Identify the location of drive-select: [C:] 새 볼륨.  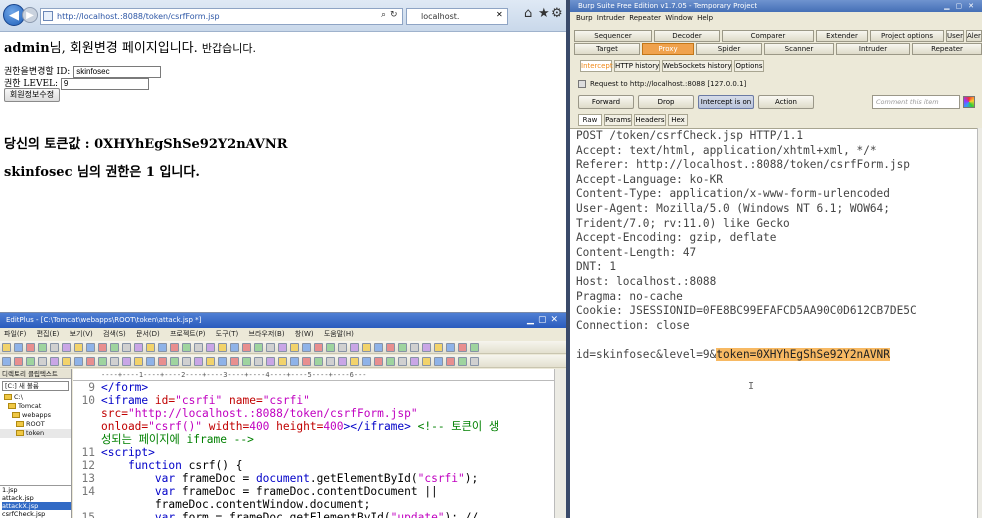
(35, 386).